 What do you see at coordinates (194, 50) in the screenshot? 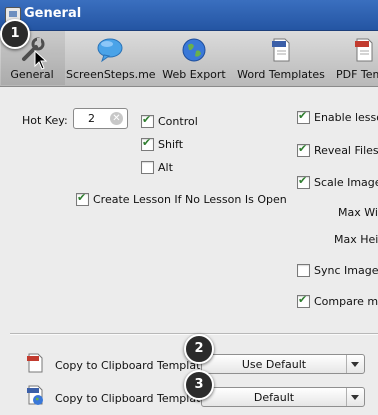
I see `globe-icon` at bounding box center [194, 50].